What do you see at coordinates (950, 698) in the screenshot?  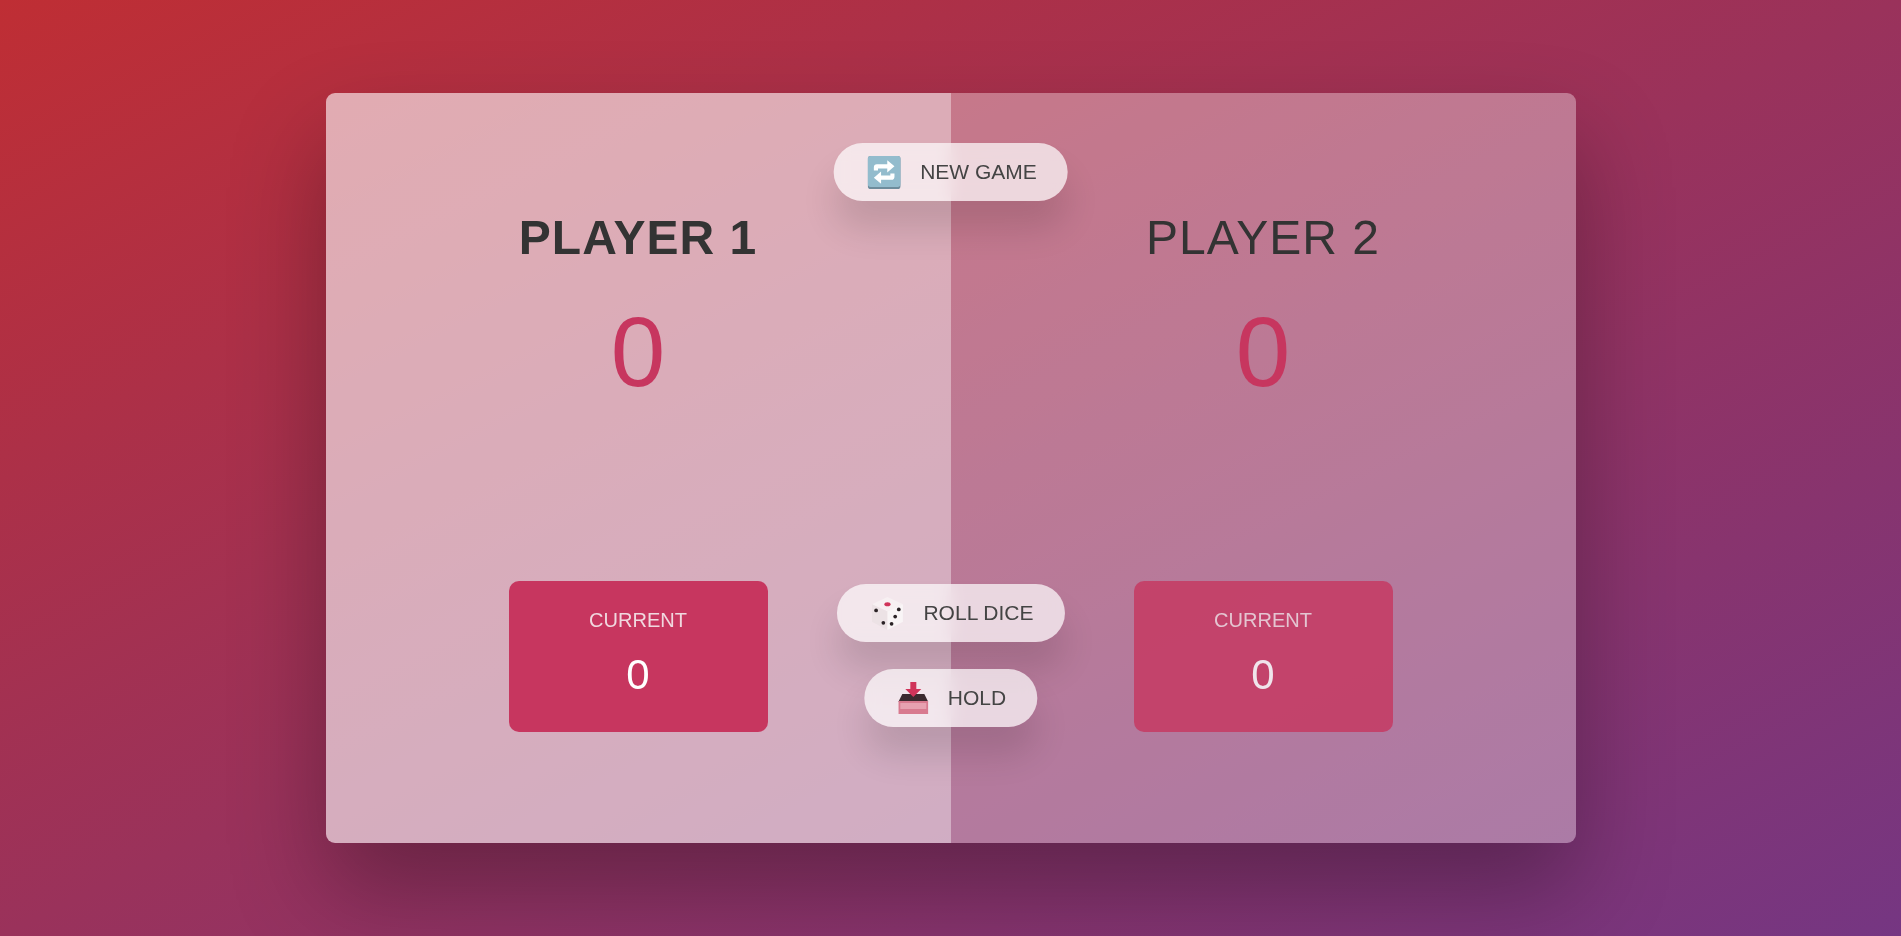 I see `hold-button: HOLD` at bounding box center [950, 698].